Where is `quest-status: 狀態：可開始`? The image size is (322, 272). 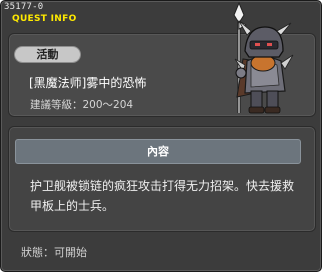 quest-status: 狀態：可開始 is located at coordinates (54, 252).